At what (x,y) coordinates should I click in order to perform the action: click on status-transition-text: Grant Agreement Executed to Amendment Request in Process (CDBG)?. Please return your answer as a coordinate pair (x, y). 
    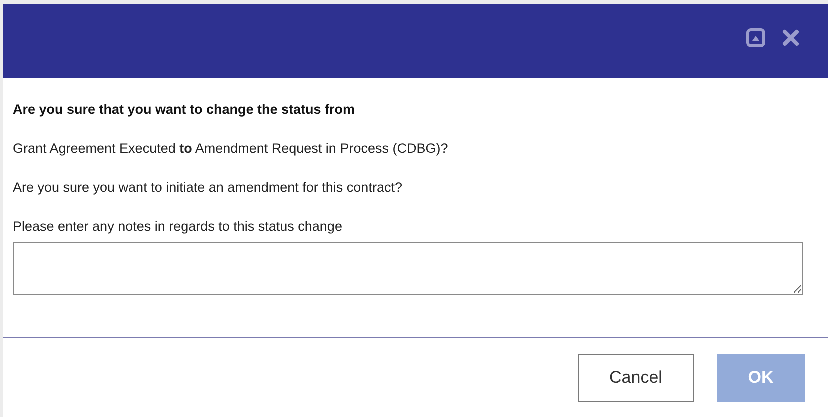
    Looking at the image, I should click on (231, 149).